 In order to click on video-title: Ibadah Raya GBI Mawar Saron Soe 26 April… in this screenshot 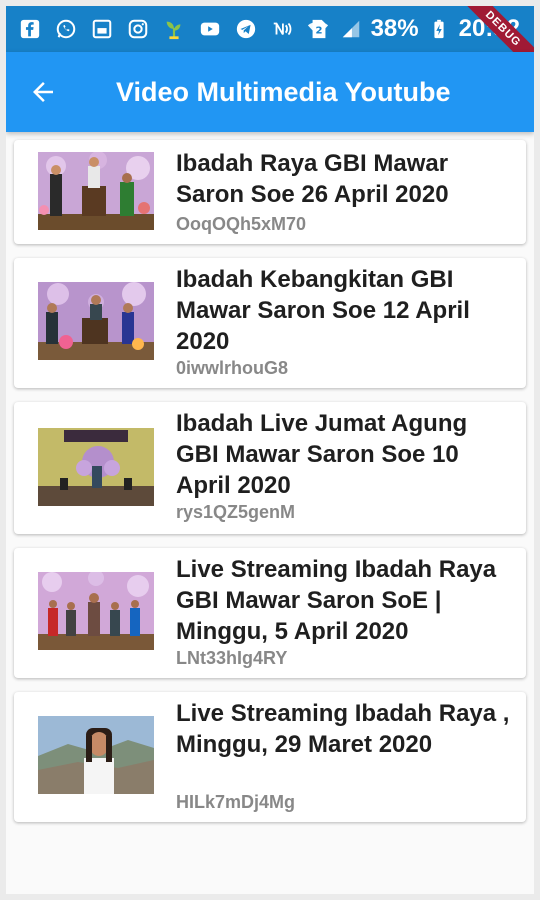, I will do `click(312, 179)`.